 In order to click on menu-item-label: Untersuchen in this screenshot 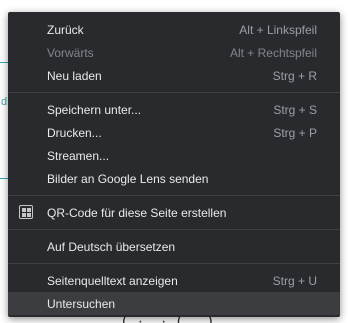, I will do `click(81, 303)`.